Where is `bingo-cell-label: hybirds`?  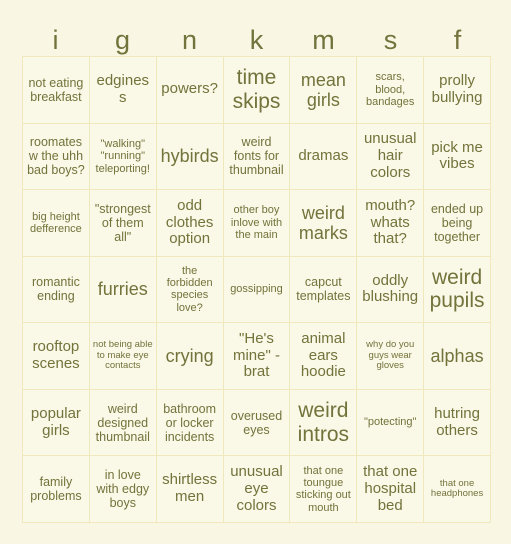 bingo-cell-label: hybirds is located at coordinates (189, 156).